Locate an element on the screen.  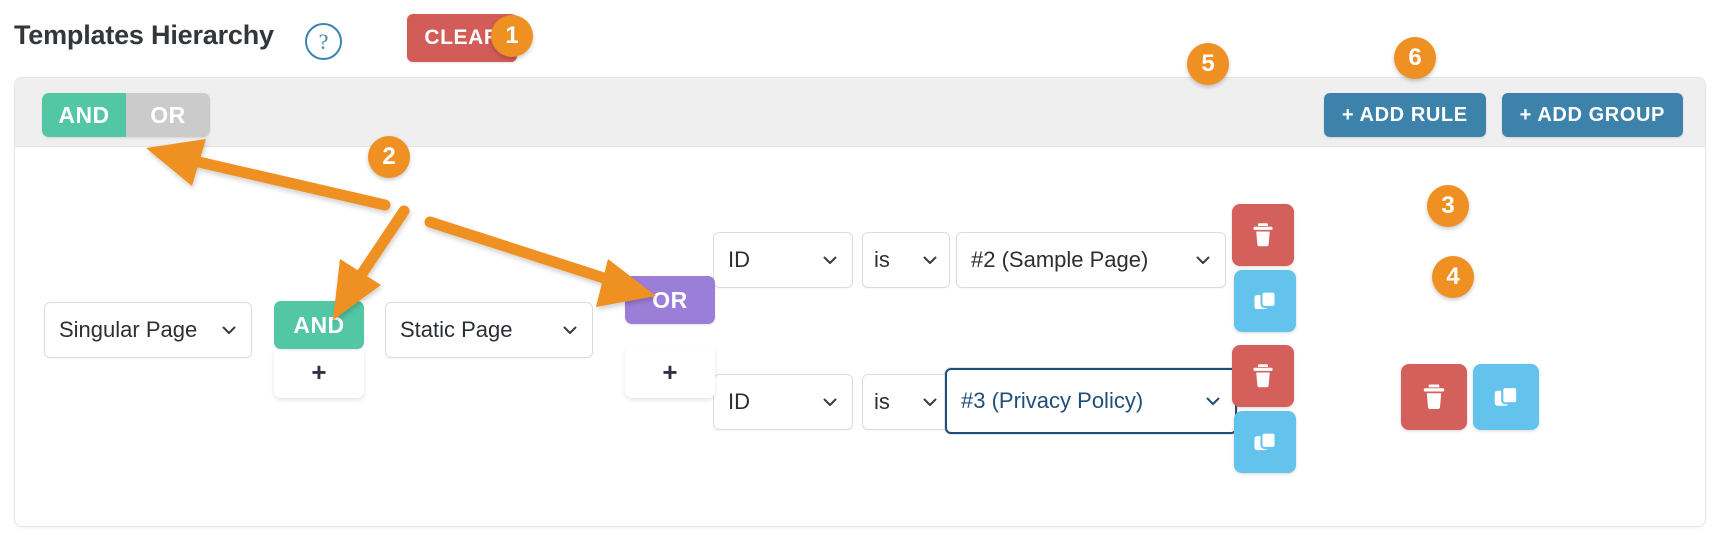
rule-0-copy-button is located at coordinates (1265, 301).